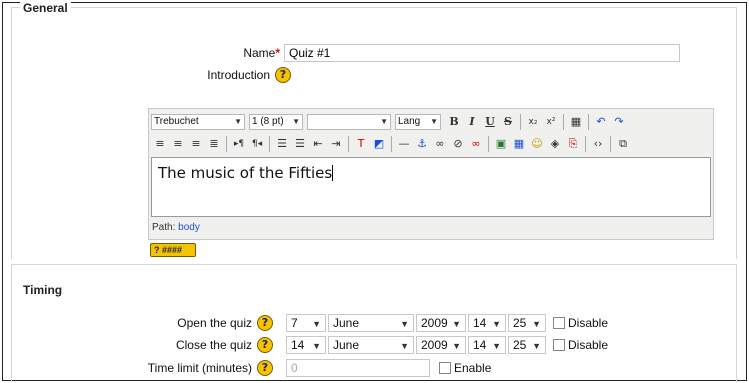  I want to click on format-select: ▼, so click(349, 122).